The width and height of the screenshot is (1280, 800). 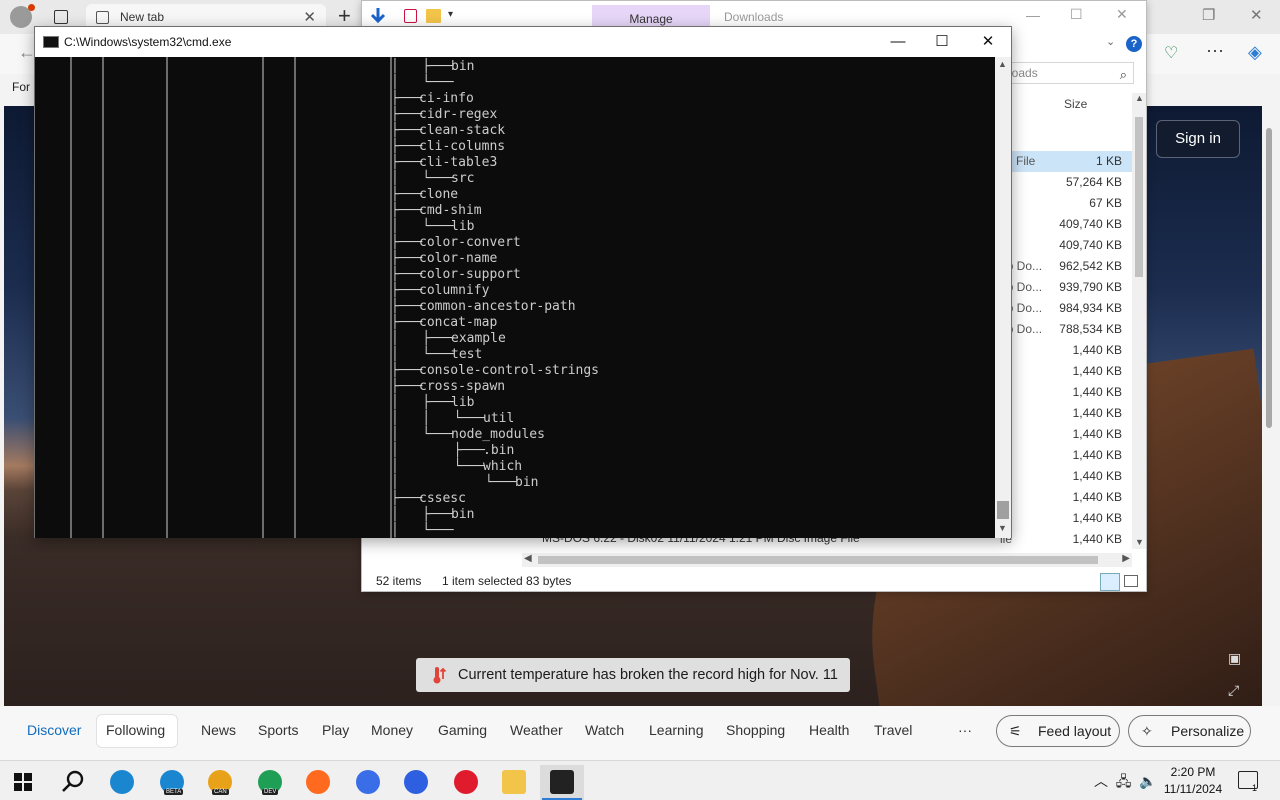 What do you see at coordinates (898, 42) in the screenshot?
I see `cmd-minimize-icon: —` at bounding box center [898, 42].